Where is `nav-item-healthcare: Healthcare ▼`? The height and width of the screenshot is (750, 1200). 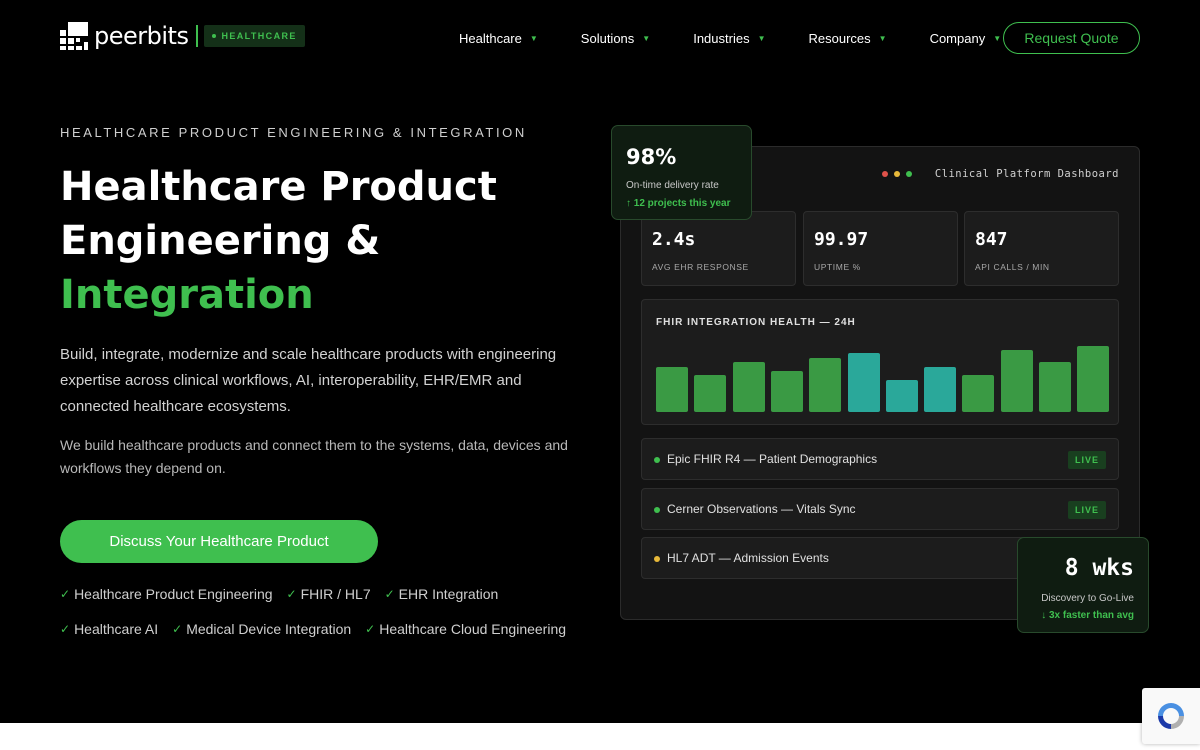
nav-item-healthcare: Healthcare ▼ is located at coordinates (498, 38).